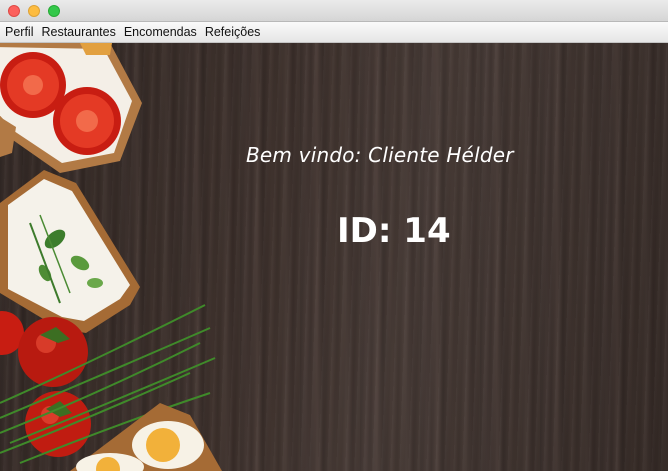  What do you see at coordinates (71, 108) in the screenshot?
I see `toast-tomato-top` at bounding box center [71, 108].